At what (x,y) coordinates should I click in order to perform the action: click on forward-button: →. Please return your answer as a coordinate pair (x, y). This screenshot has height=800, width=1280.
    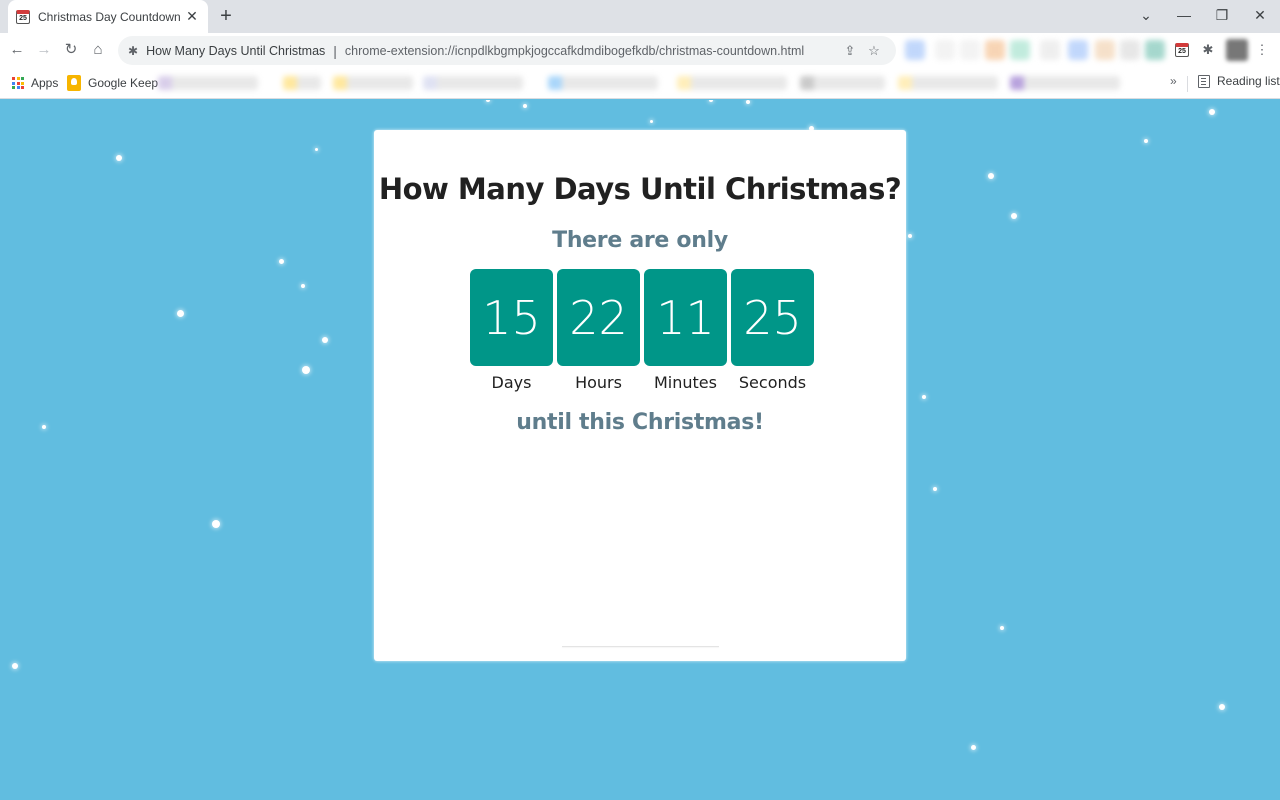
    Looking at the image, I should click on (44, 50).